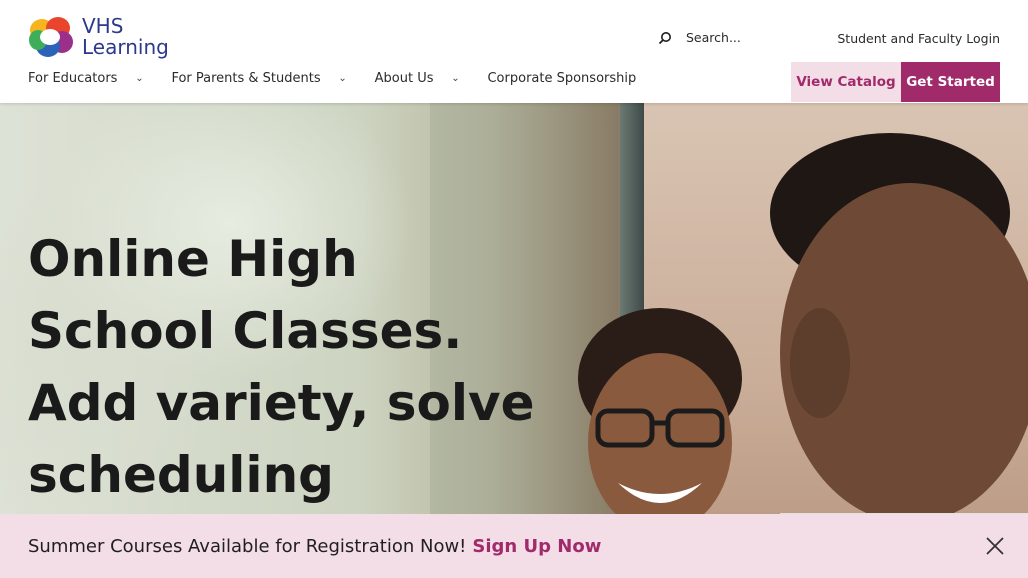  I want to click on logo-text: VHS Learning, so click(125, 37).